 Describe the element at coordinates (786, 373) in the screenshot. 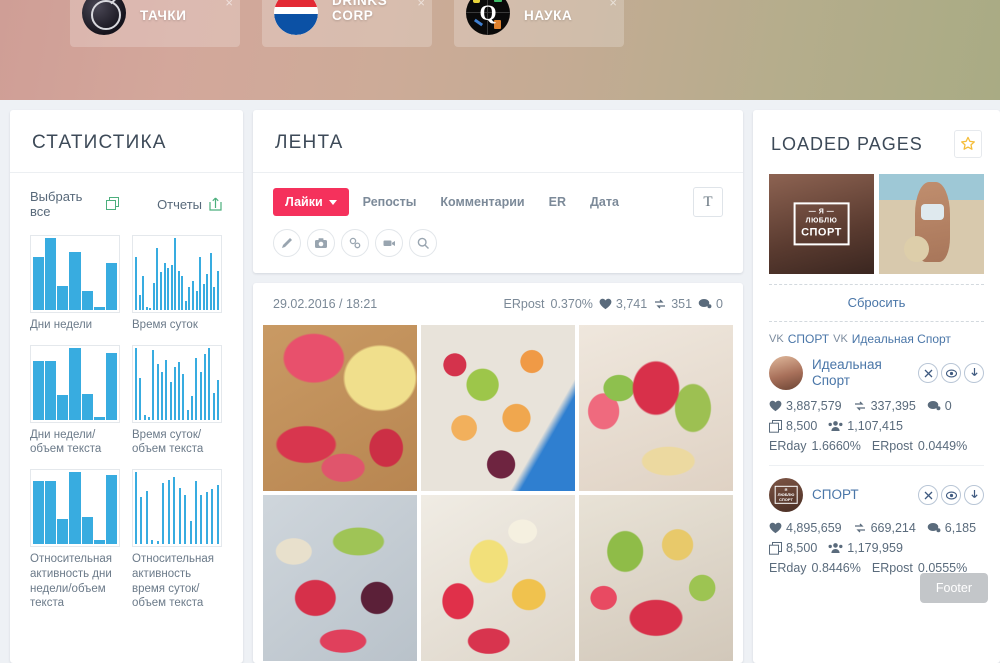

I see `avatar` at that location.